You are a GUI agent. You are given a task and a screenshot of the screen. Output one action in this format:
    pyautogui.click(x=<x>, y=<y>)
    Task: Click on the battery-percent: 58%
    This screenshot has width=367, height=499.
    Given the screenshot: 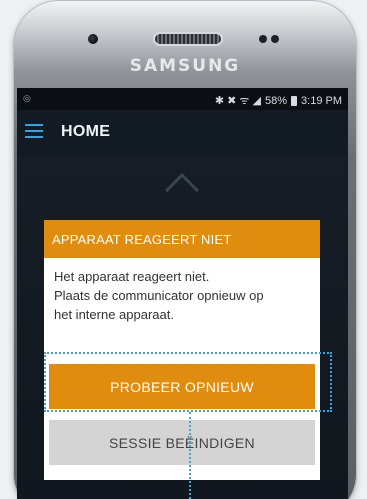 What is the action you would take?
    pyautogui.click(x=276, y=100)
    